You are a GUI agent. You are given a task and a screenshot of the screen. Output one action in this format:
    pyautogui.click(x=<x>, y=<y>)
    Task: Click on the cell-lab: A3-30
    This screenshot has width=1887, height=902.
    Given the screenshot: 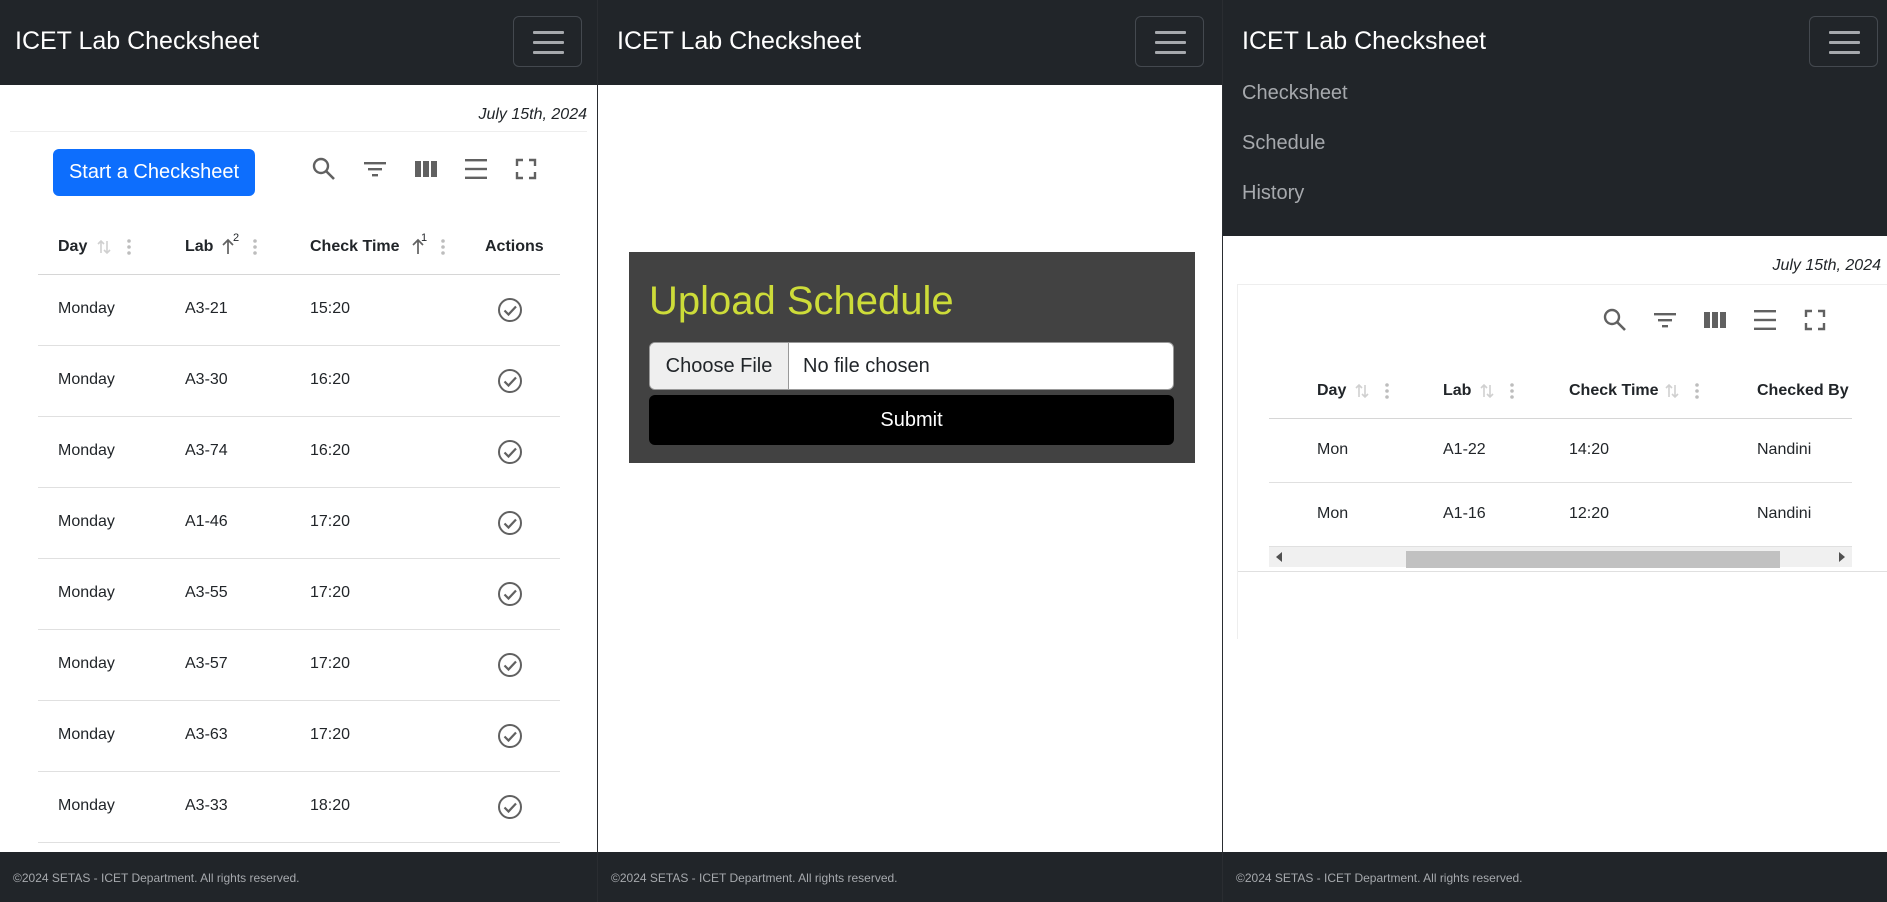 What is the action you would take?
    pyautogui.click(x=206, y=379)
    